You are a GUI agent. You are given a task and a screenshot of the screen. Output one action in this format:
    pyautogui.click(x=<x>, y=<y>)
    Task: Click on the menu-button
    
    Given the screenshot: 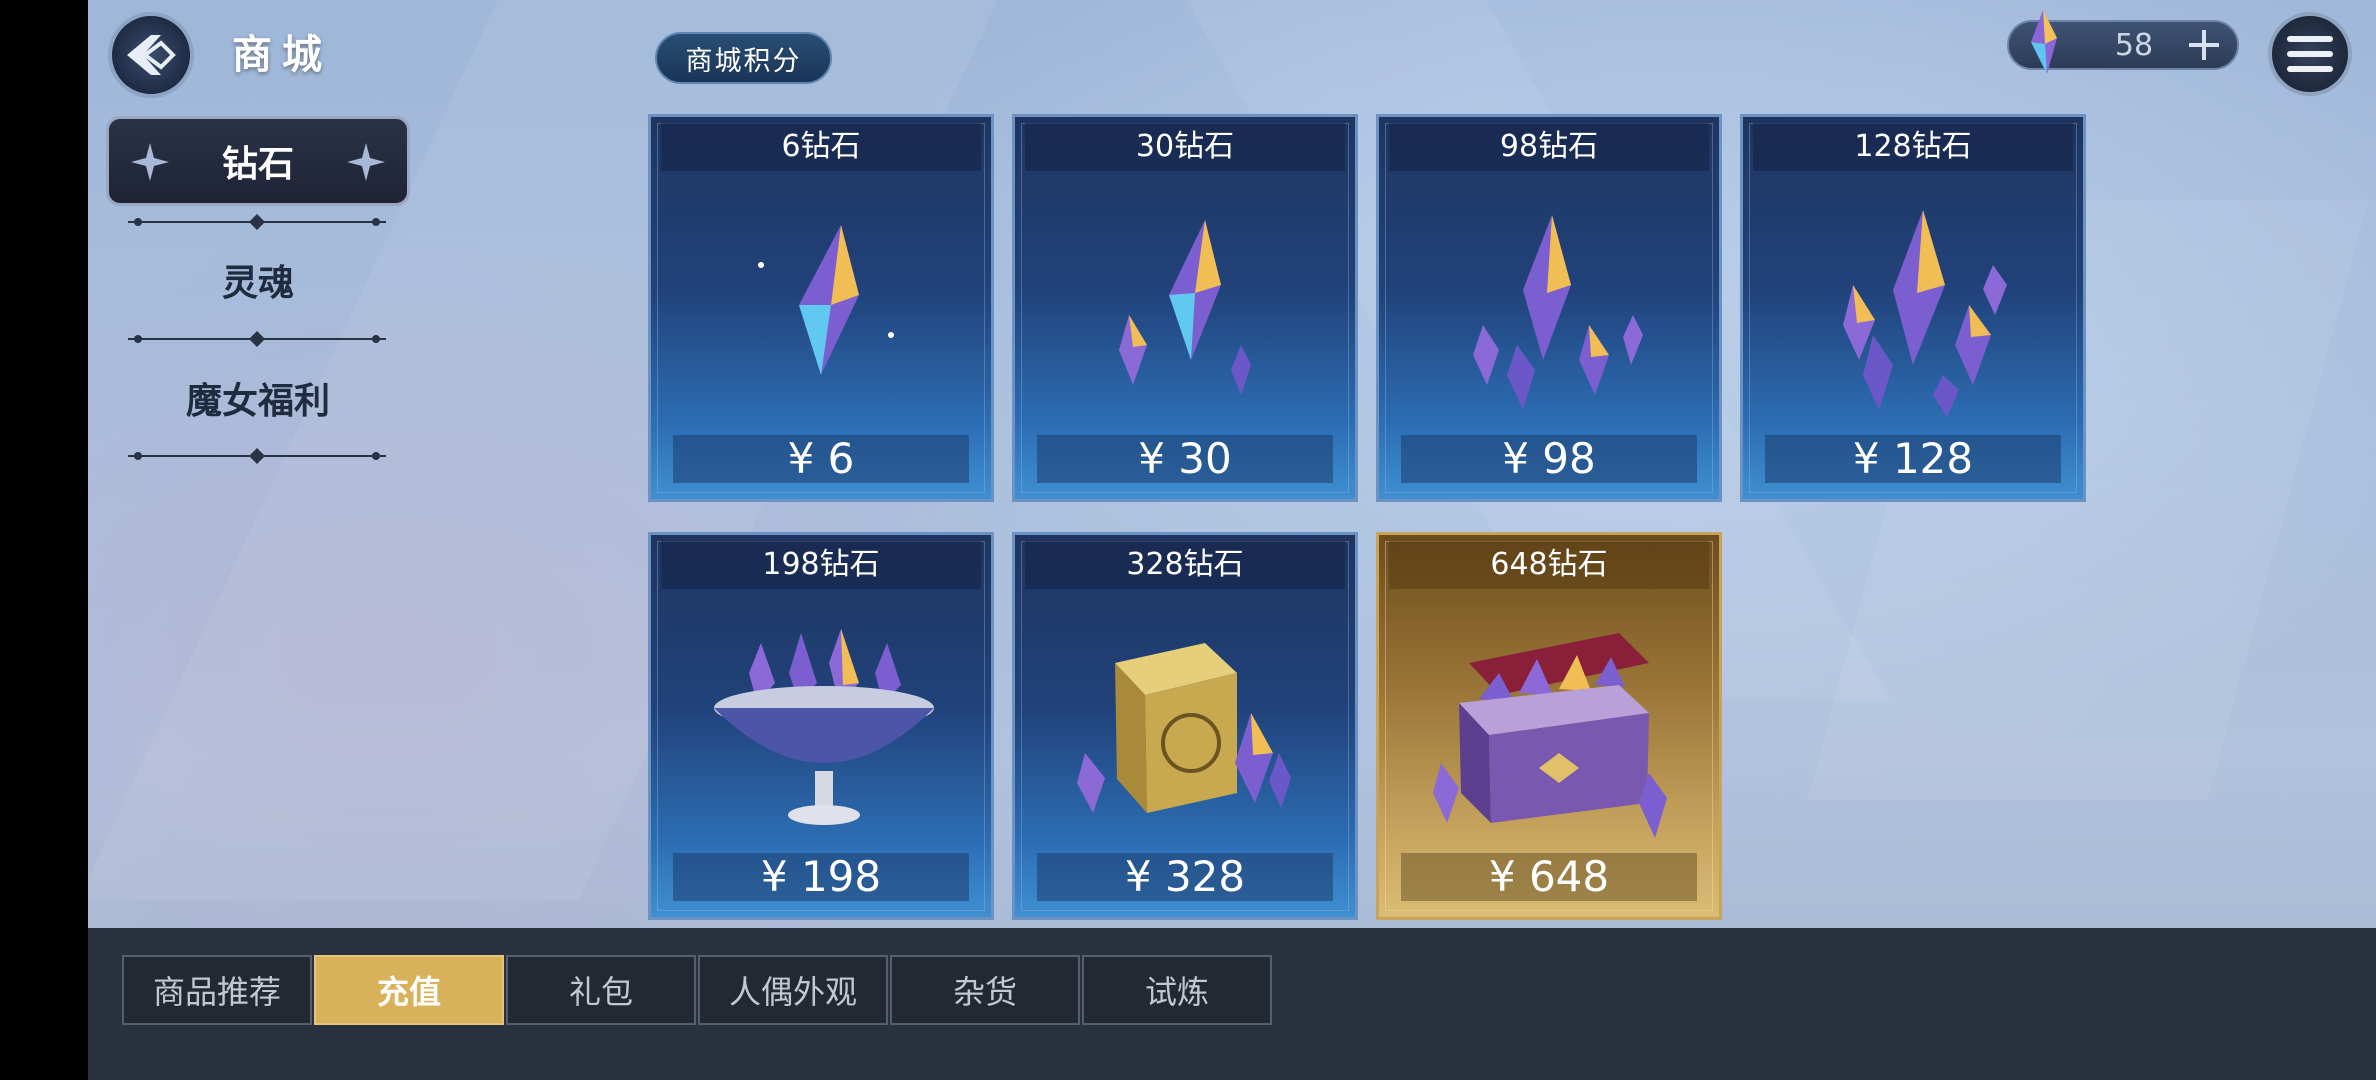 What is the action you would take?
    pyautogui.click(x=2310, y=54)
    